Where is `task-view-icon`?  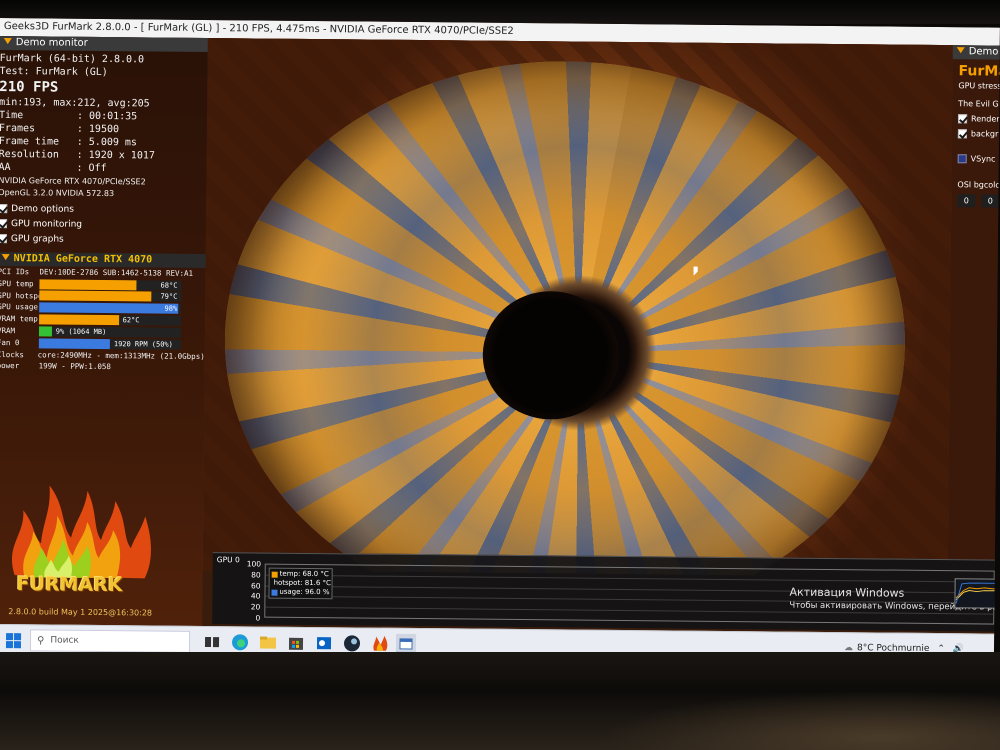 task-view-icon is located at coordinates (212, 642).